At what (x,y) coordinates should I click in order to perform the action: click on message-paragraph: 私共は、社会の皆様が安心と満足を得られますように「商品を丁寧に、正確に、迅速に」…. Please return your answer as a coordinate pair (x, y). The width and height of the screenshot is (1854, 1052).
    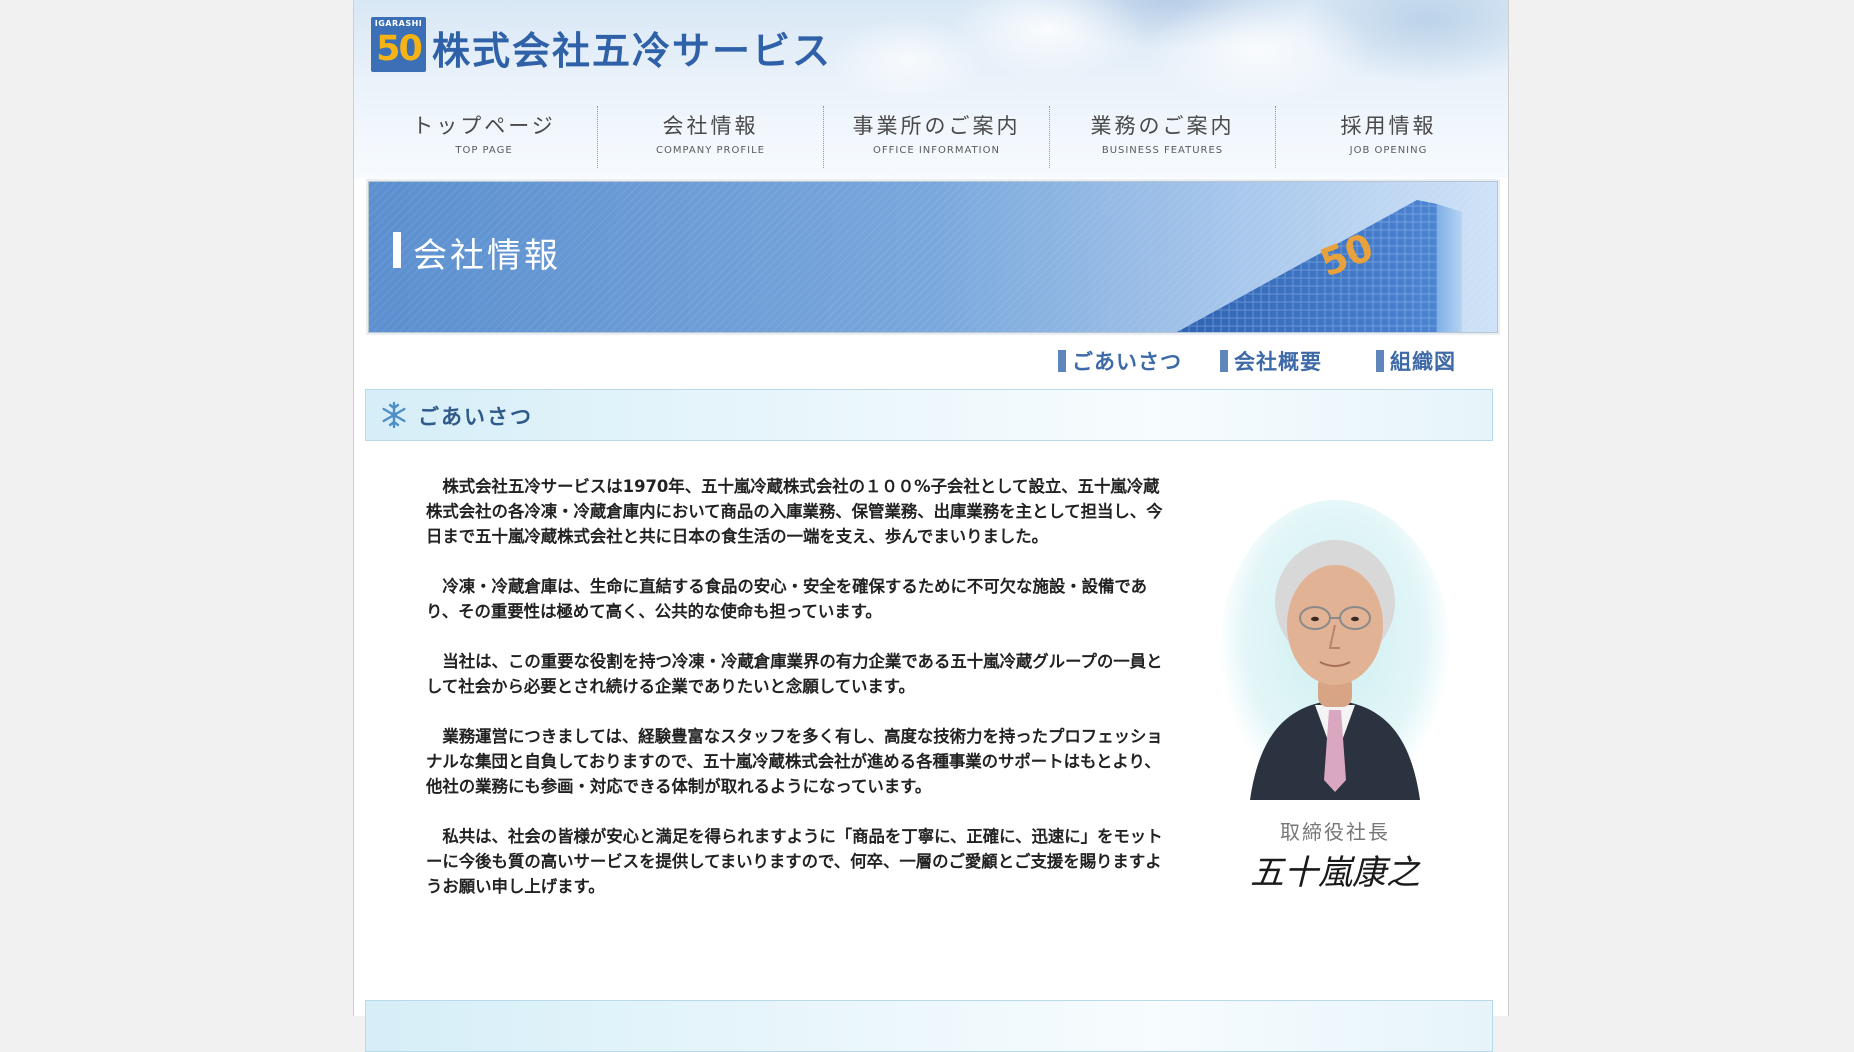
    Looking at the image, I should click on (794, 861).